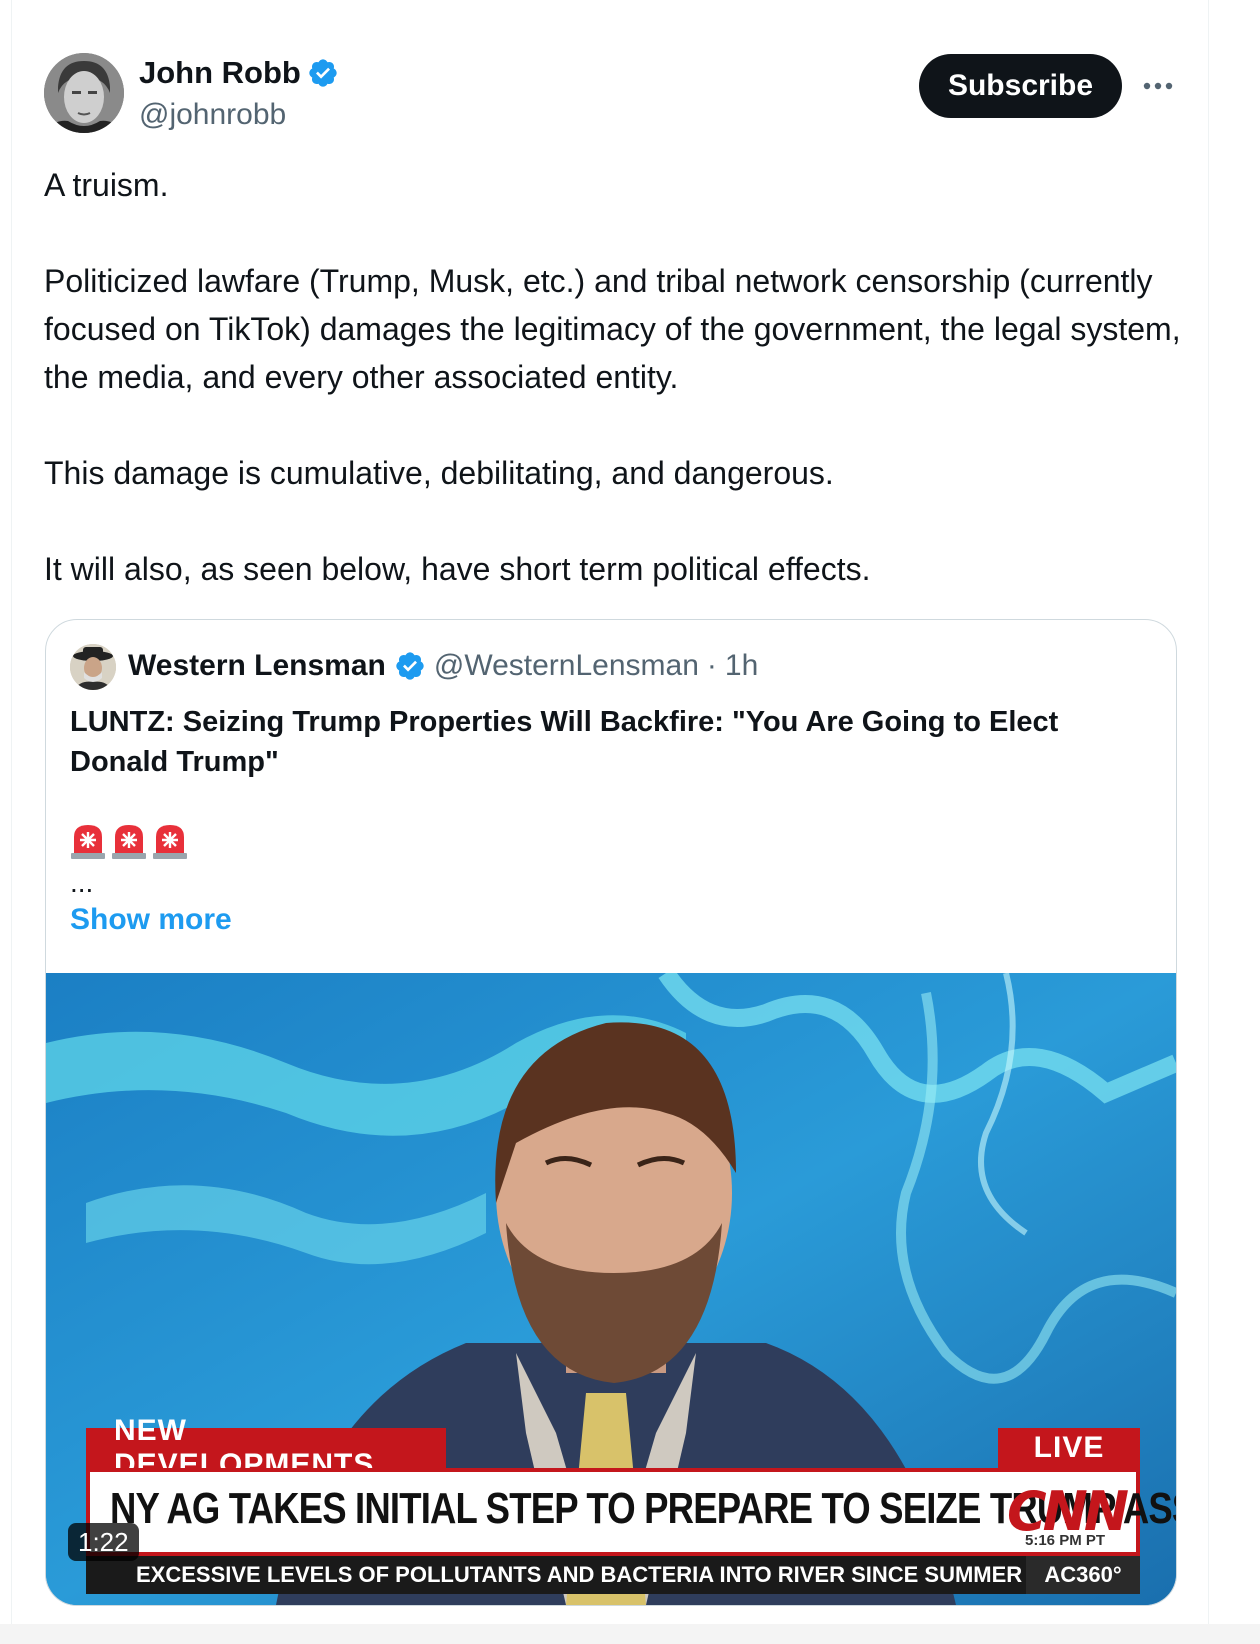 The image size is (1260, 1644). I want to click on author-avatar, so click(84, 93).